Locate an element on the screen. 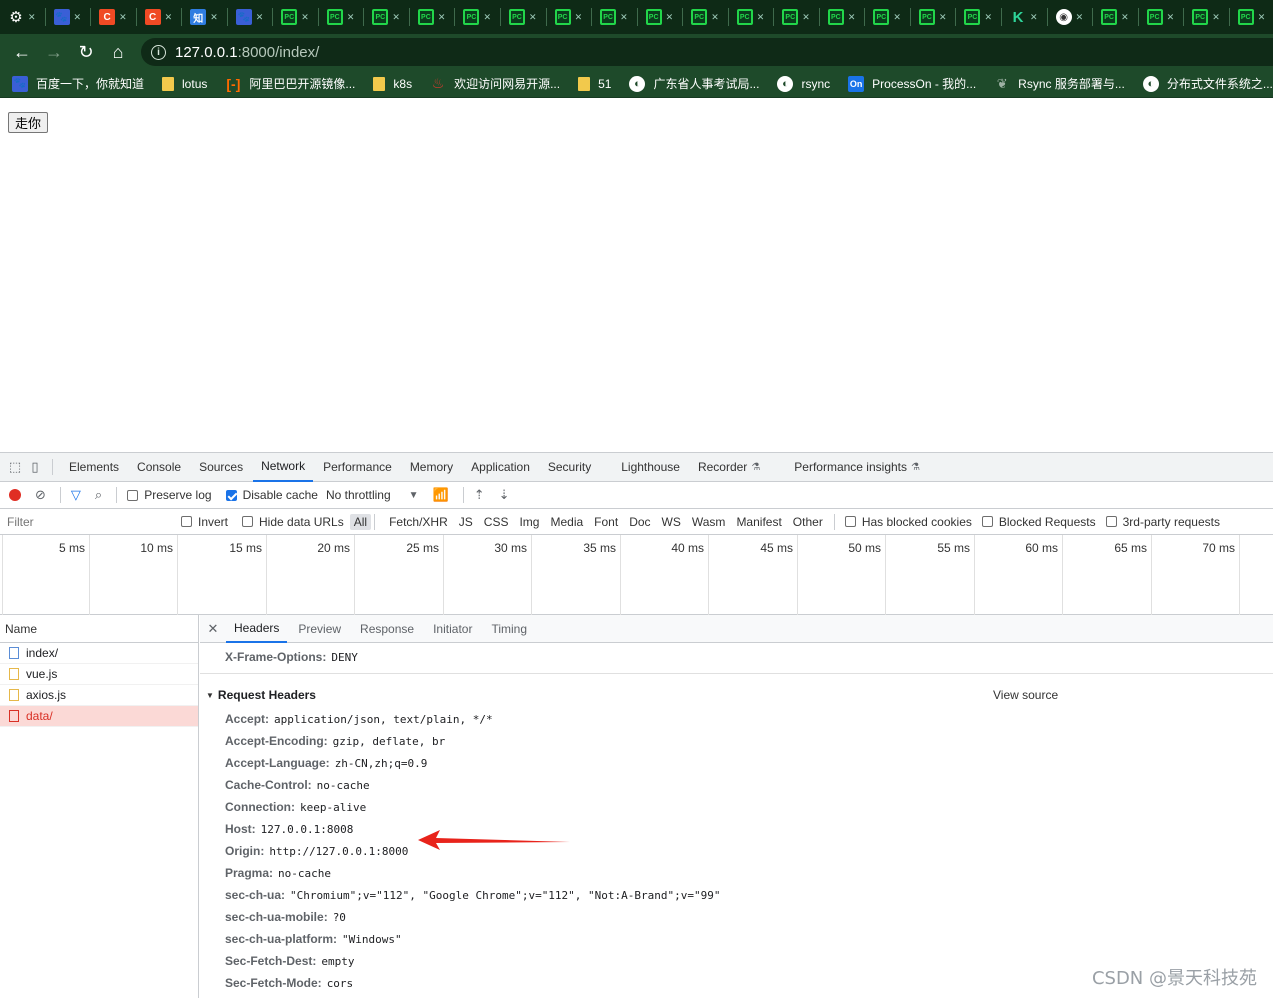  devtools-tab: Elements is located at coordinates (94, 467).